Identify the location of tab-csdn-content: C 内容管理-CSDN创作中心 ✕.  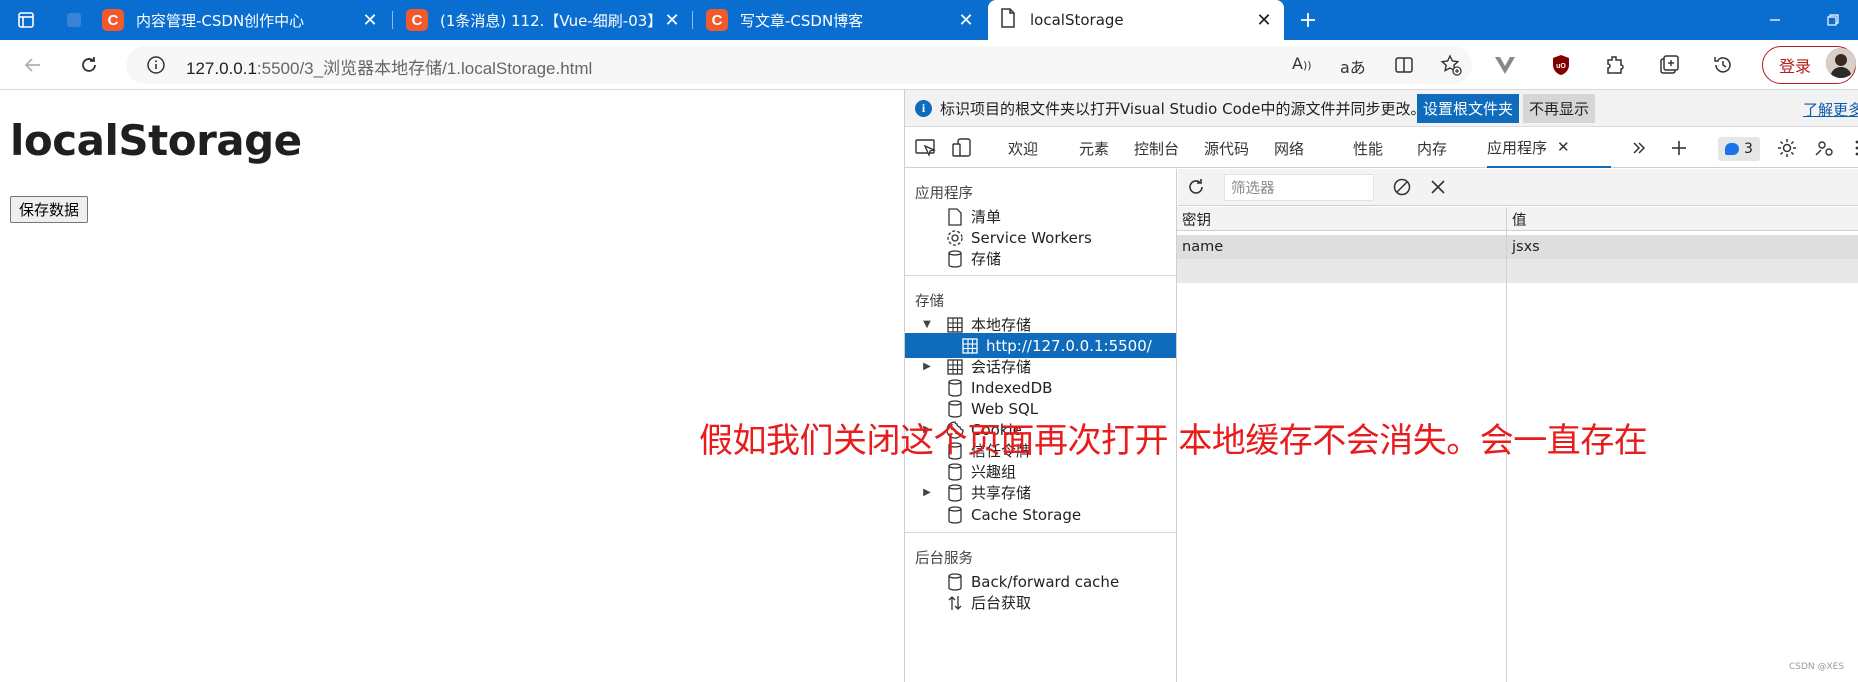
(240, 20).